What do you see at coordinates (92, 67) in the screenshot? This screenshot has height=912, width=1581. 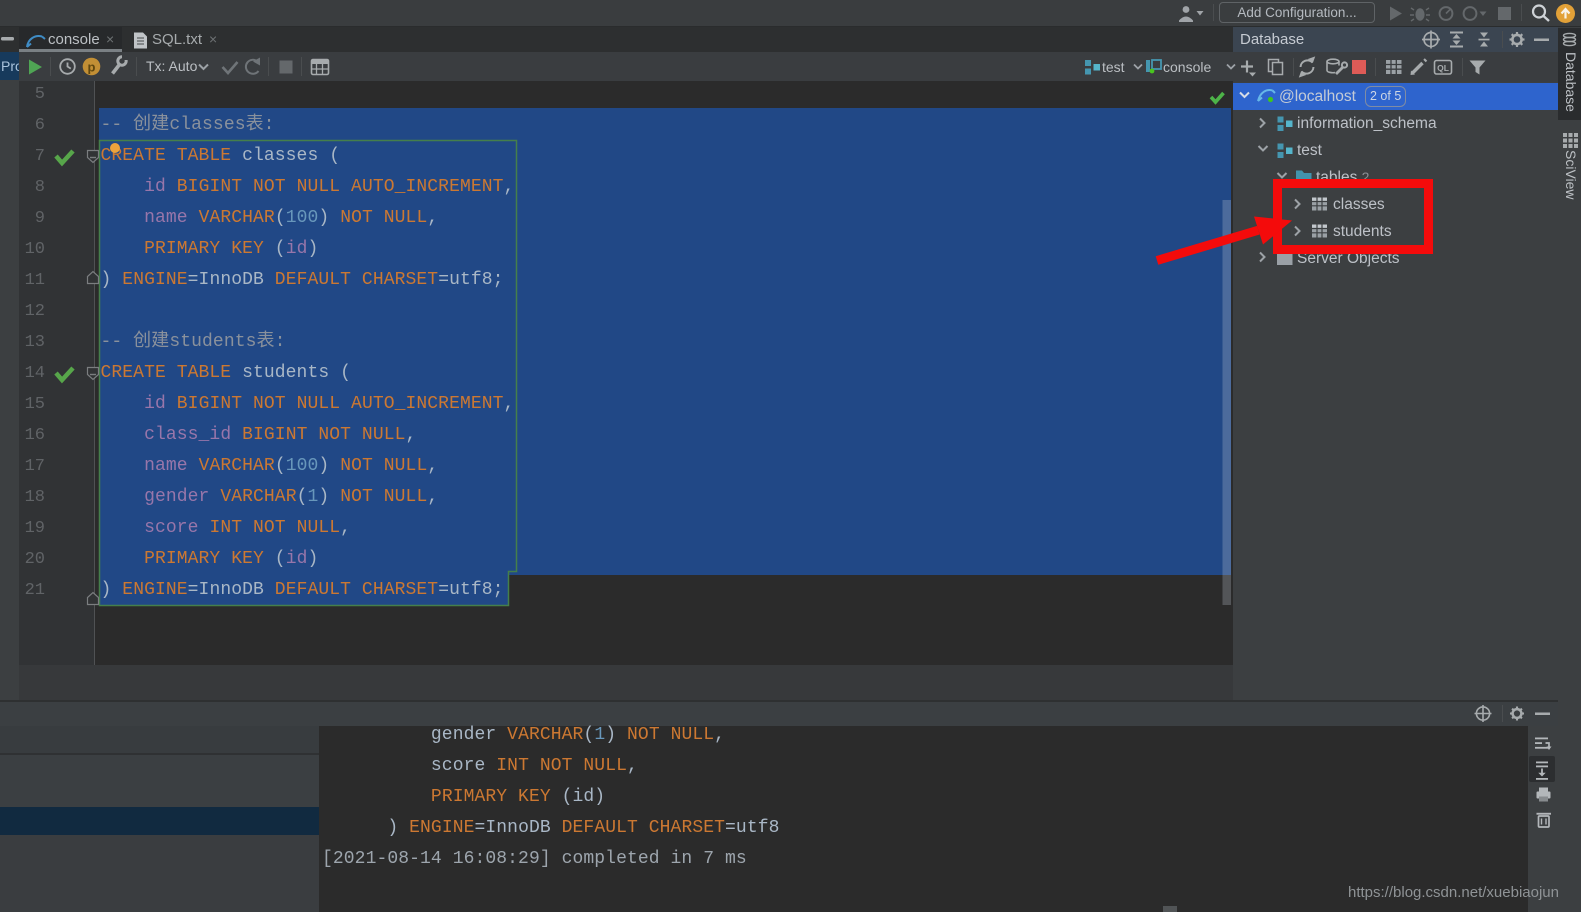 I see `svg-text: p` at bounding box center [92, 67].